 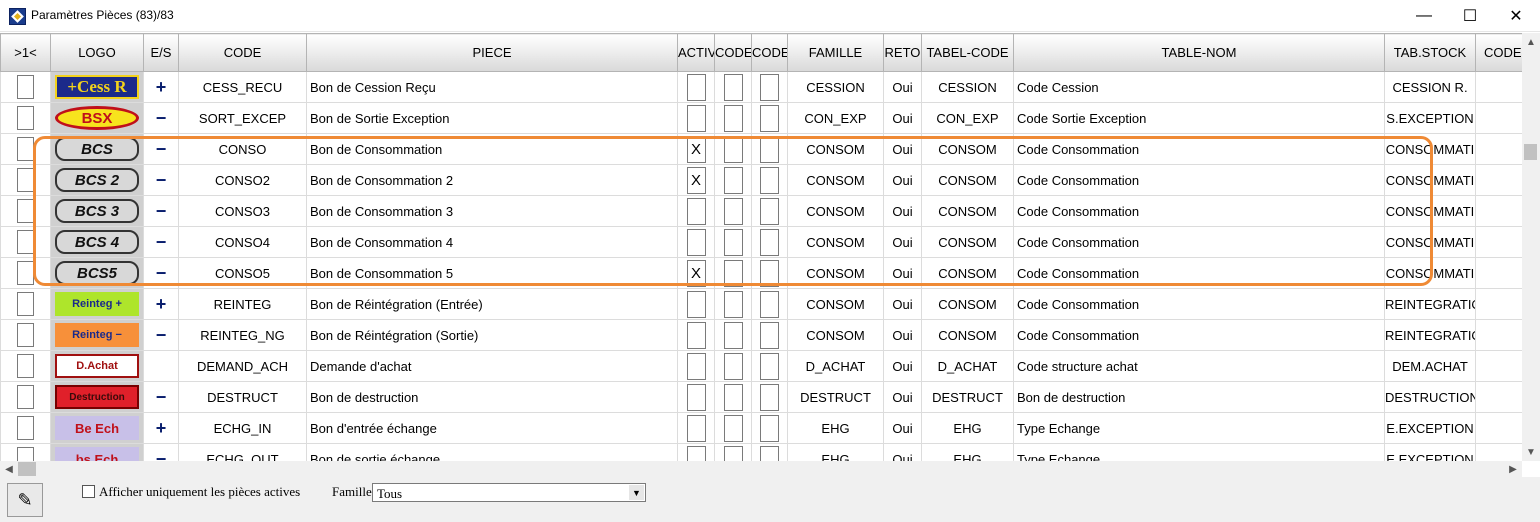 I want to click on famille-select: Tous ▼, so click(x=509, y=492).